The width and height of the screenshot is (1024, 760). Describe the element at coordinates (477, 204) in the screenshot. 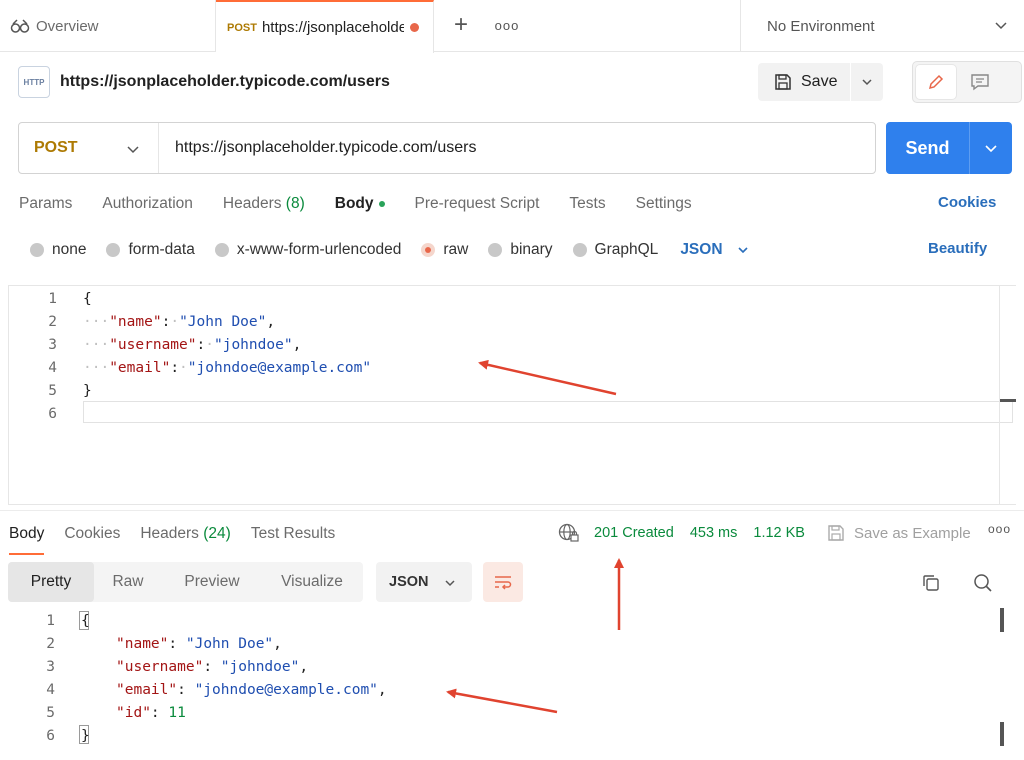

I see `tab-pre-request-script: Pre-request Script` at that location.